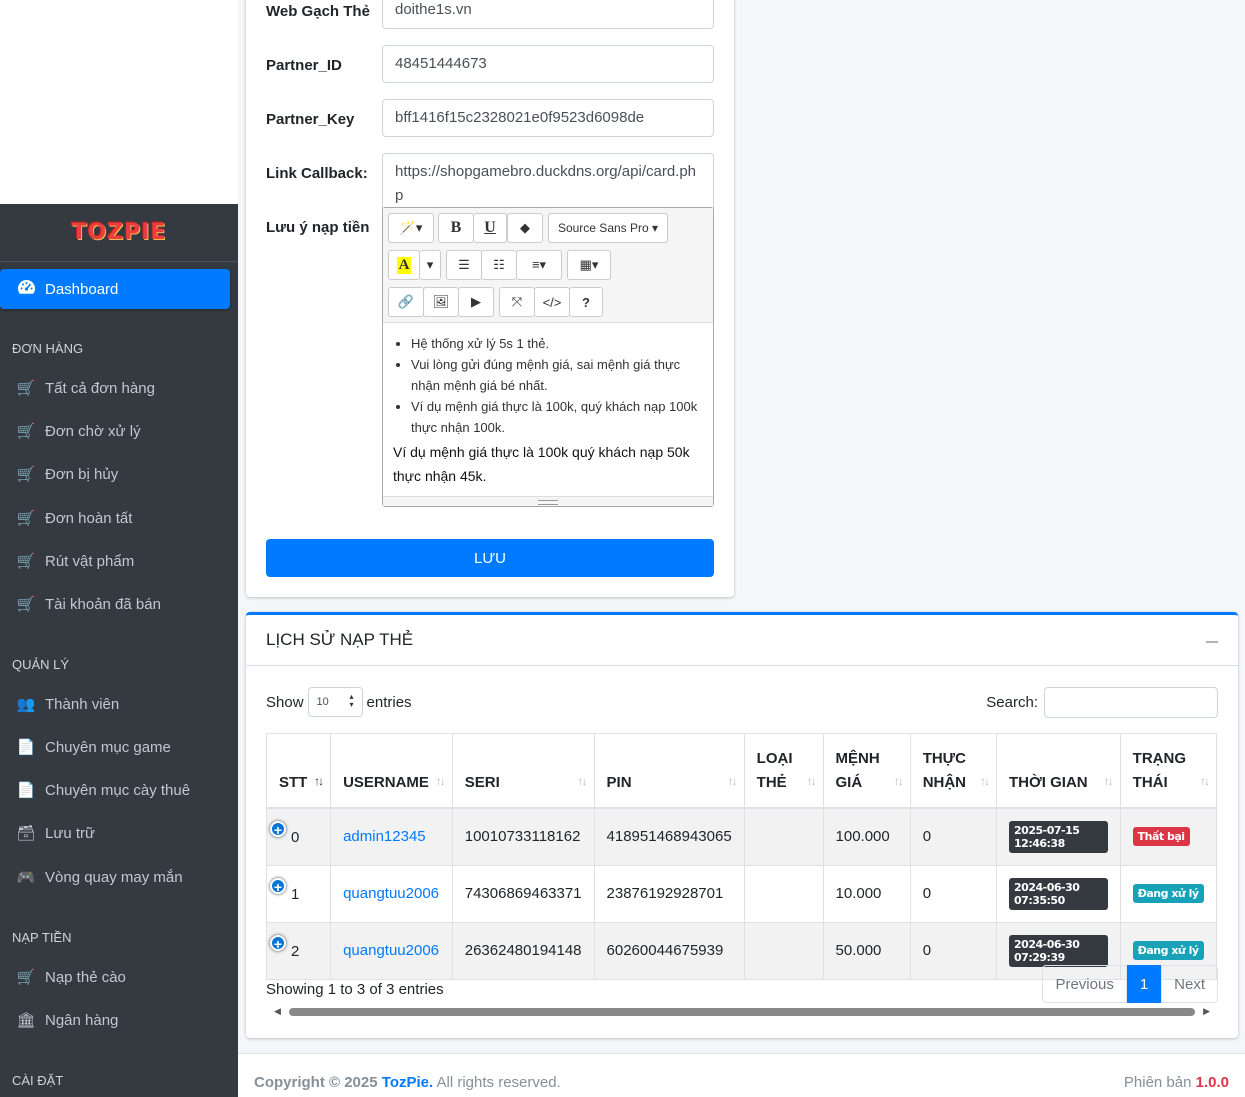 The height and width of the screenshot is (1097, 1245). Describe the element at coordinates (866, 771) in the screenshot. I see `col-face-value: MỆNH GIÁ ↑↓` at that location.